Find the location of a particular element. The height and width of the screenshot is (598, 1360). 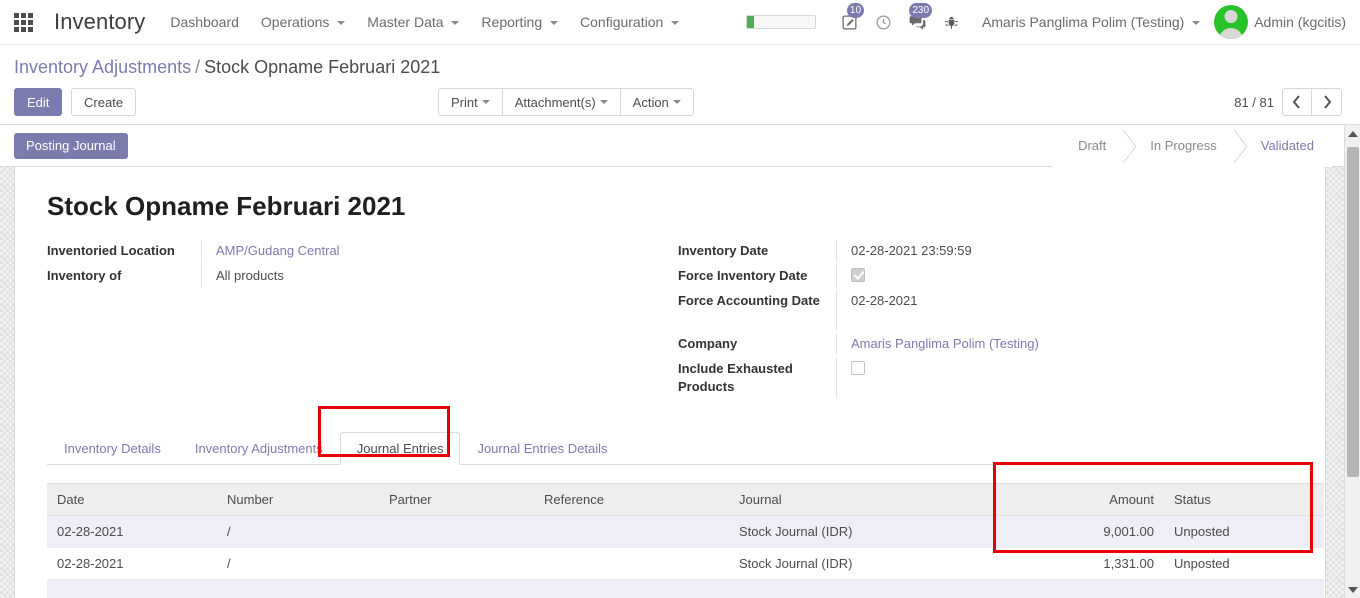

print-dropdown-button: Print is located at coordinates (470, 102).